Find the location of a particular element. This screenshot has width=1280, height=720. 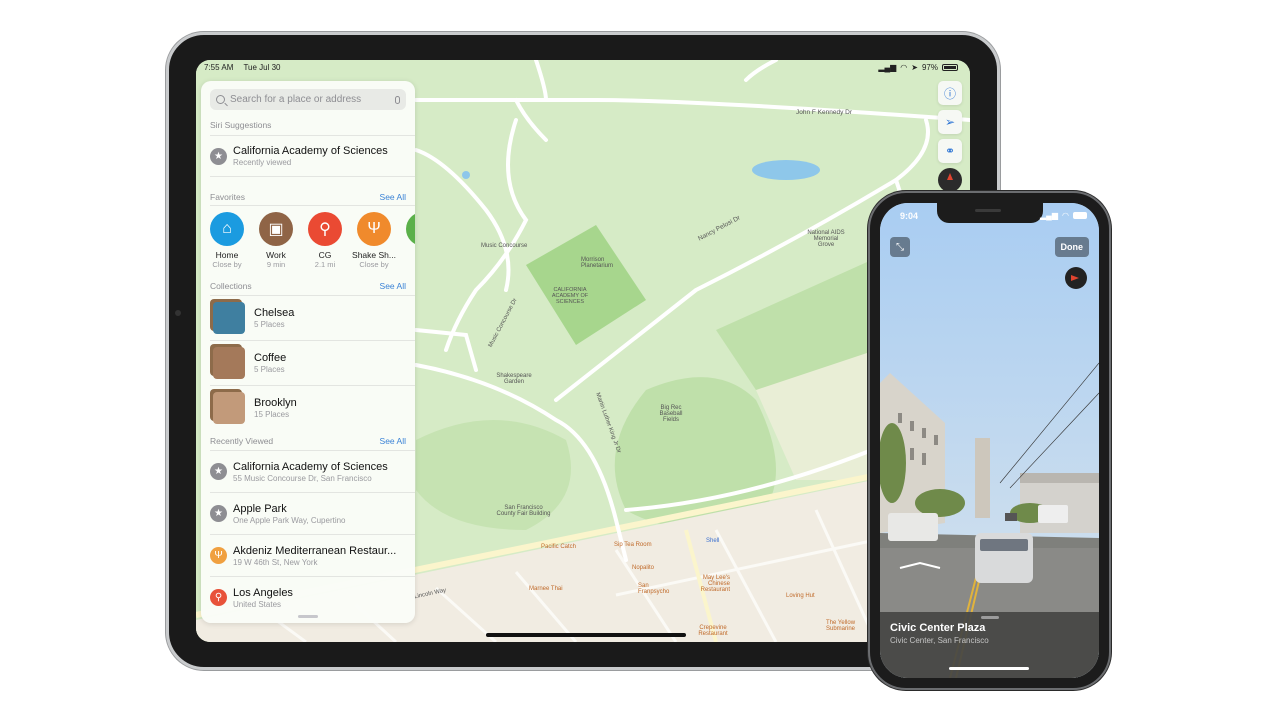

microphone-icon is located at coordinates (397, 99).